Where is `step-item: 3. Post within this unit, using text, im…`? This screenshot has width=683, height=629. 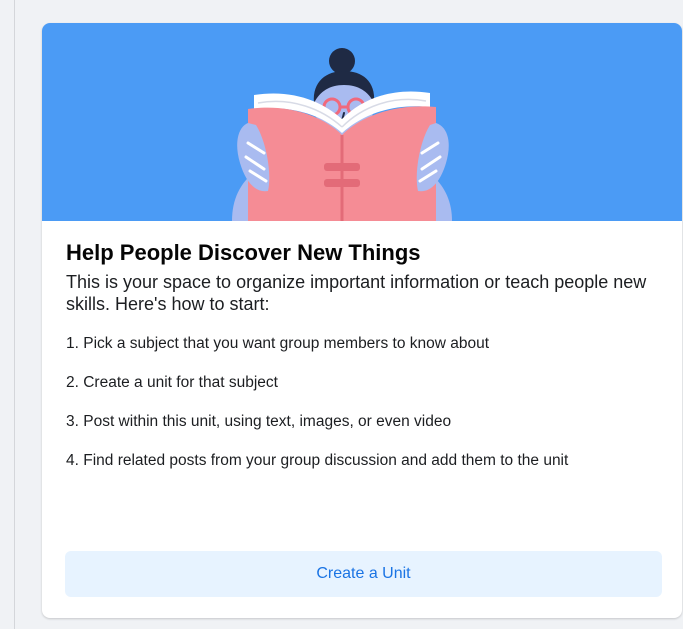 step-item: 3. Post within this unit, using text, im… is located at coordinates (259, 421).